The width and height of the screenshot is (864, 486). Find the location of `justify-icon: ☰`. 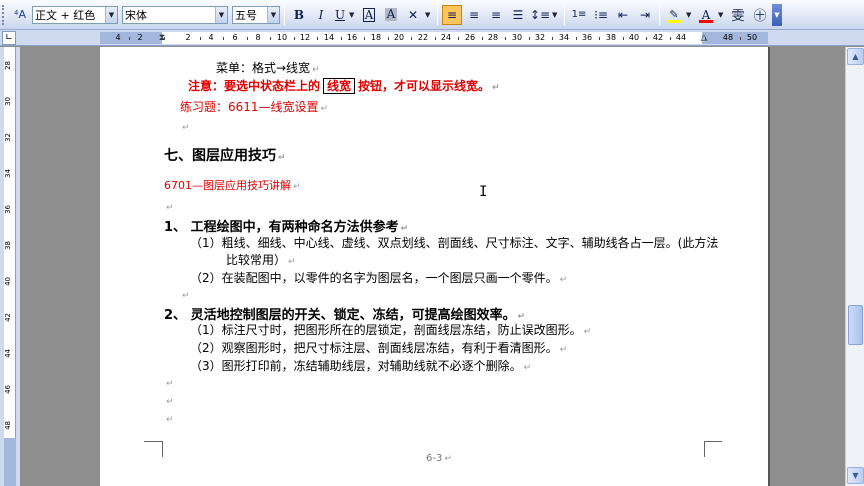

justify-icon: ☰ is located at coordinates (518, 15).